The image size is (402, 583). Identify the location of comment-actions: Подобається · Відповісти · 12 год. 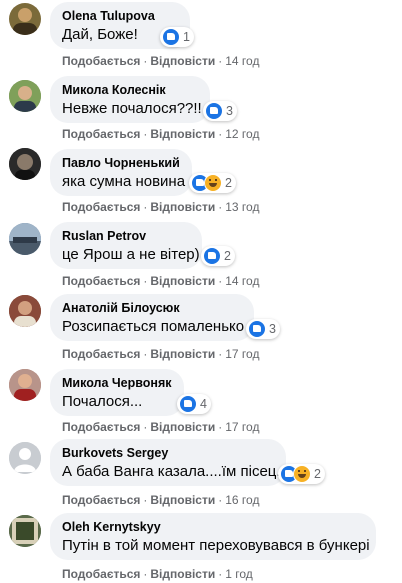
(161, 134).